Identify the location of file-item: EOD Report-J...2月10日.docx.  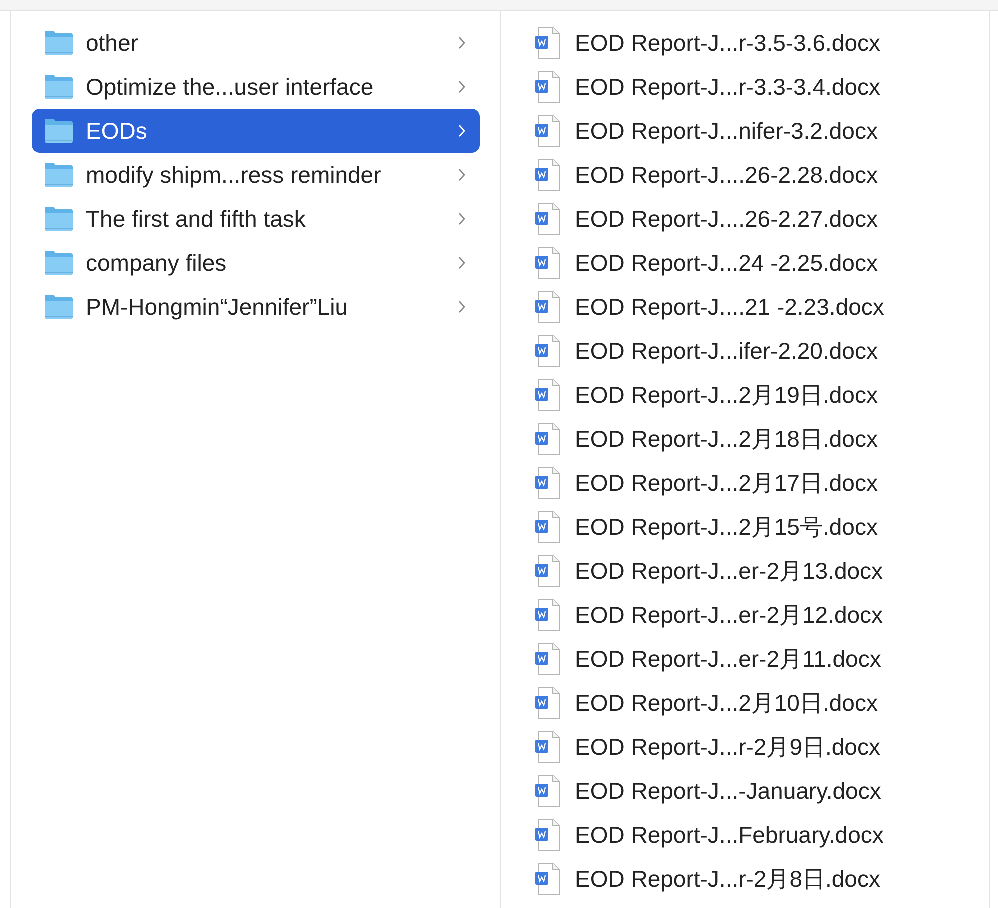
(762, 703).